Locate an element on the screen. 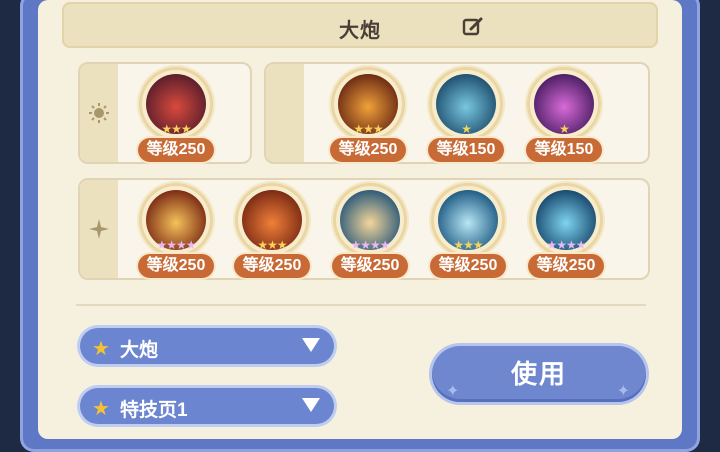  group-tab-spark is located at coordinates (99, 229).